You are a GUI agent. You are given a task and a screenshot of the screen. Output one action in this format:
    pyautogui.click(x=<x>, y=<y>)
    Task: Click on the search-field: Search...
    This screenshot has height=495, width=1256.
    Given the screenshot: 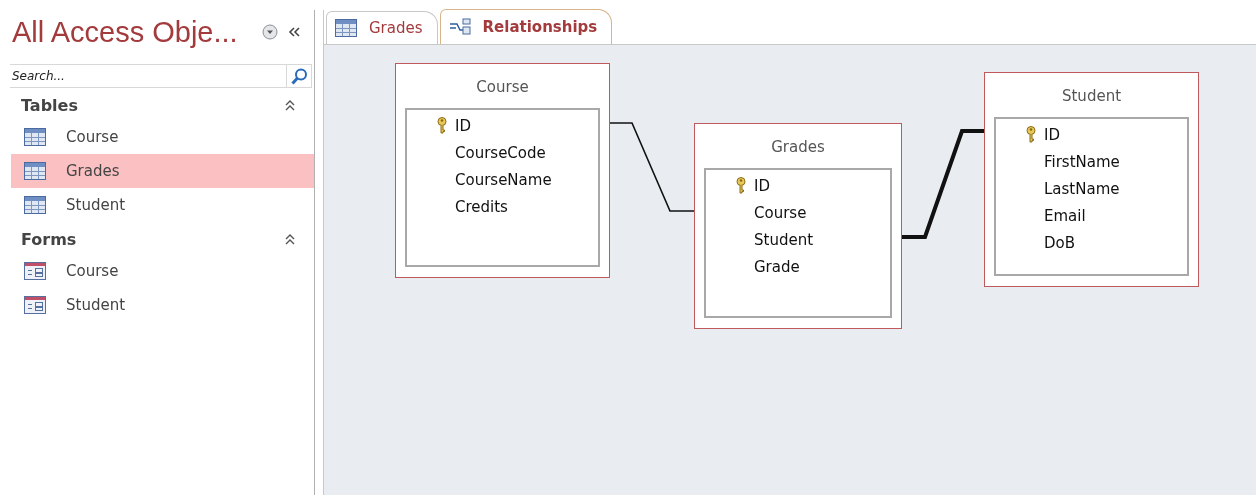 What is the action you would take?
    pyautogui.click(x=148, y=76)
    